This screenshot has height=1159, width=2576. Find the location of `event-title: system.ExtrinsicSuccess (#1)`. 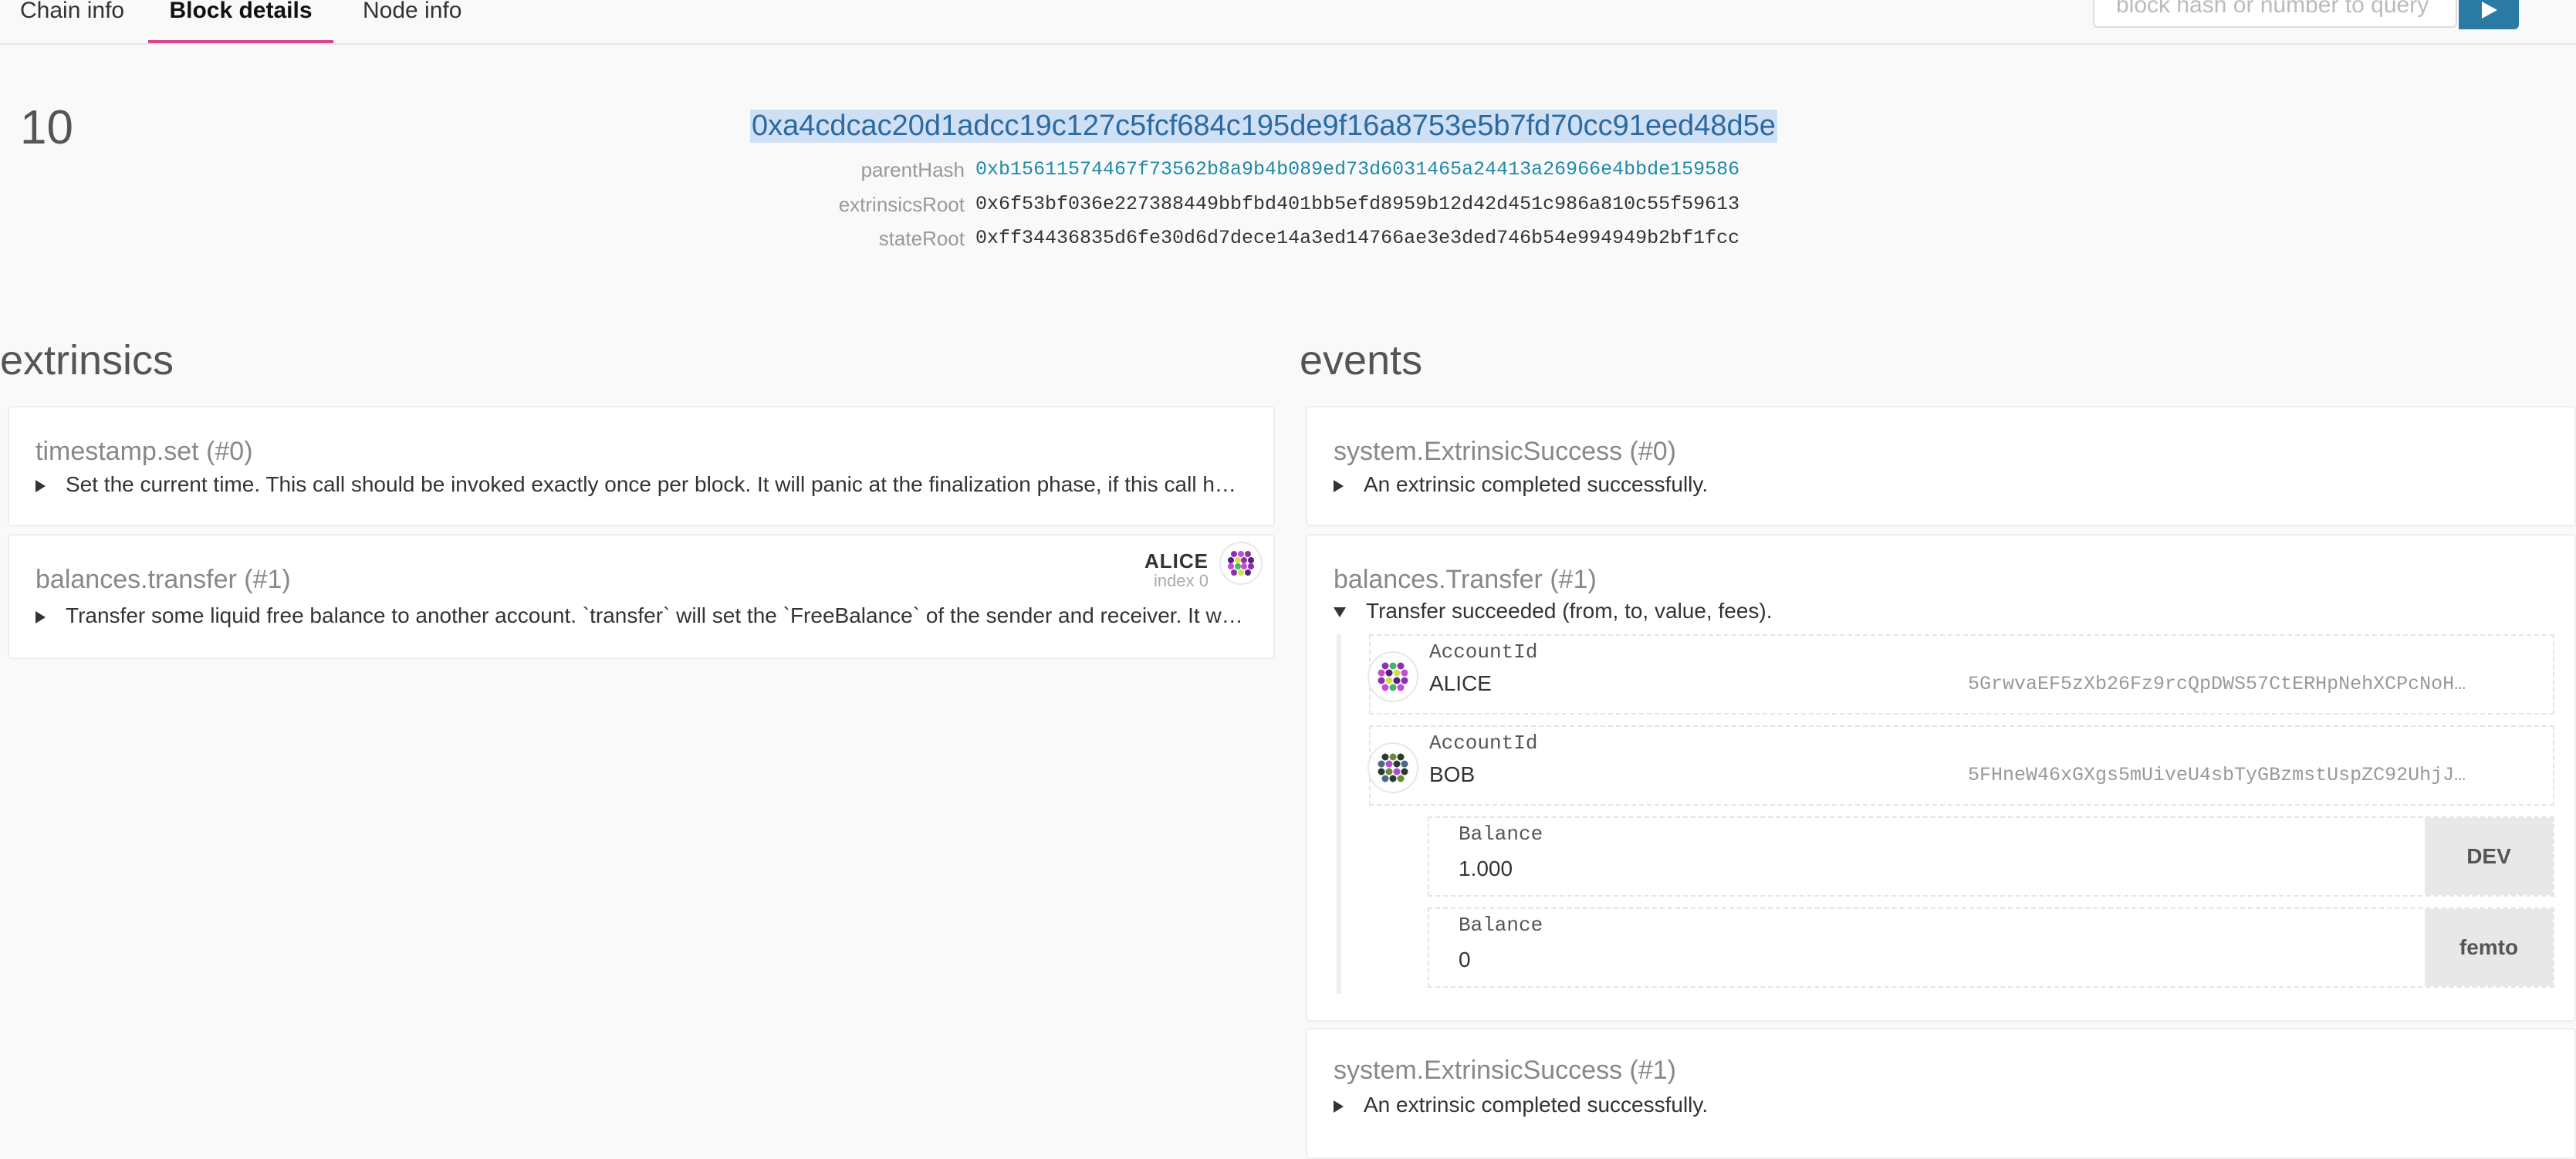

event-title: system.ExtrinsicSuccess (#1) is located at coordinates (1505, 1070).